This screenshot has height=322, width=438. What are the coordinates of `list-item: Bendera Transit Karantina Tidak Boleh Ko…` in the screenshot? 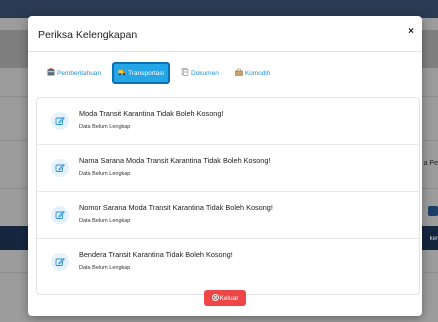 It's located at (228, 262).